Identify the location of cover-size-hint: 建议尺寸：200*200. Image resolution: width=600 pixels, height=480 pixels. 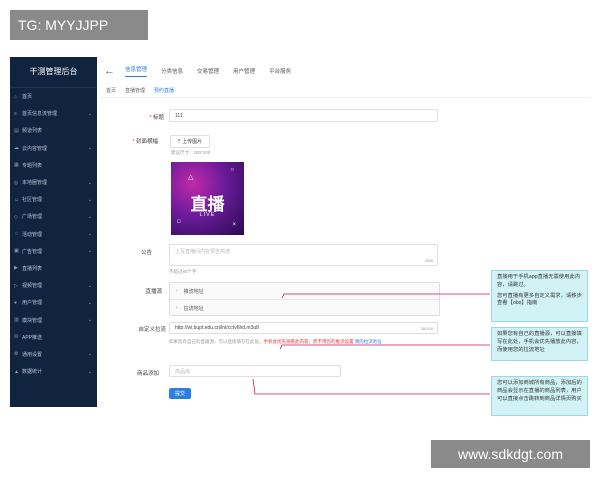
(191, 152).